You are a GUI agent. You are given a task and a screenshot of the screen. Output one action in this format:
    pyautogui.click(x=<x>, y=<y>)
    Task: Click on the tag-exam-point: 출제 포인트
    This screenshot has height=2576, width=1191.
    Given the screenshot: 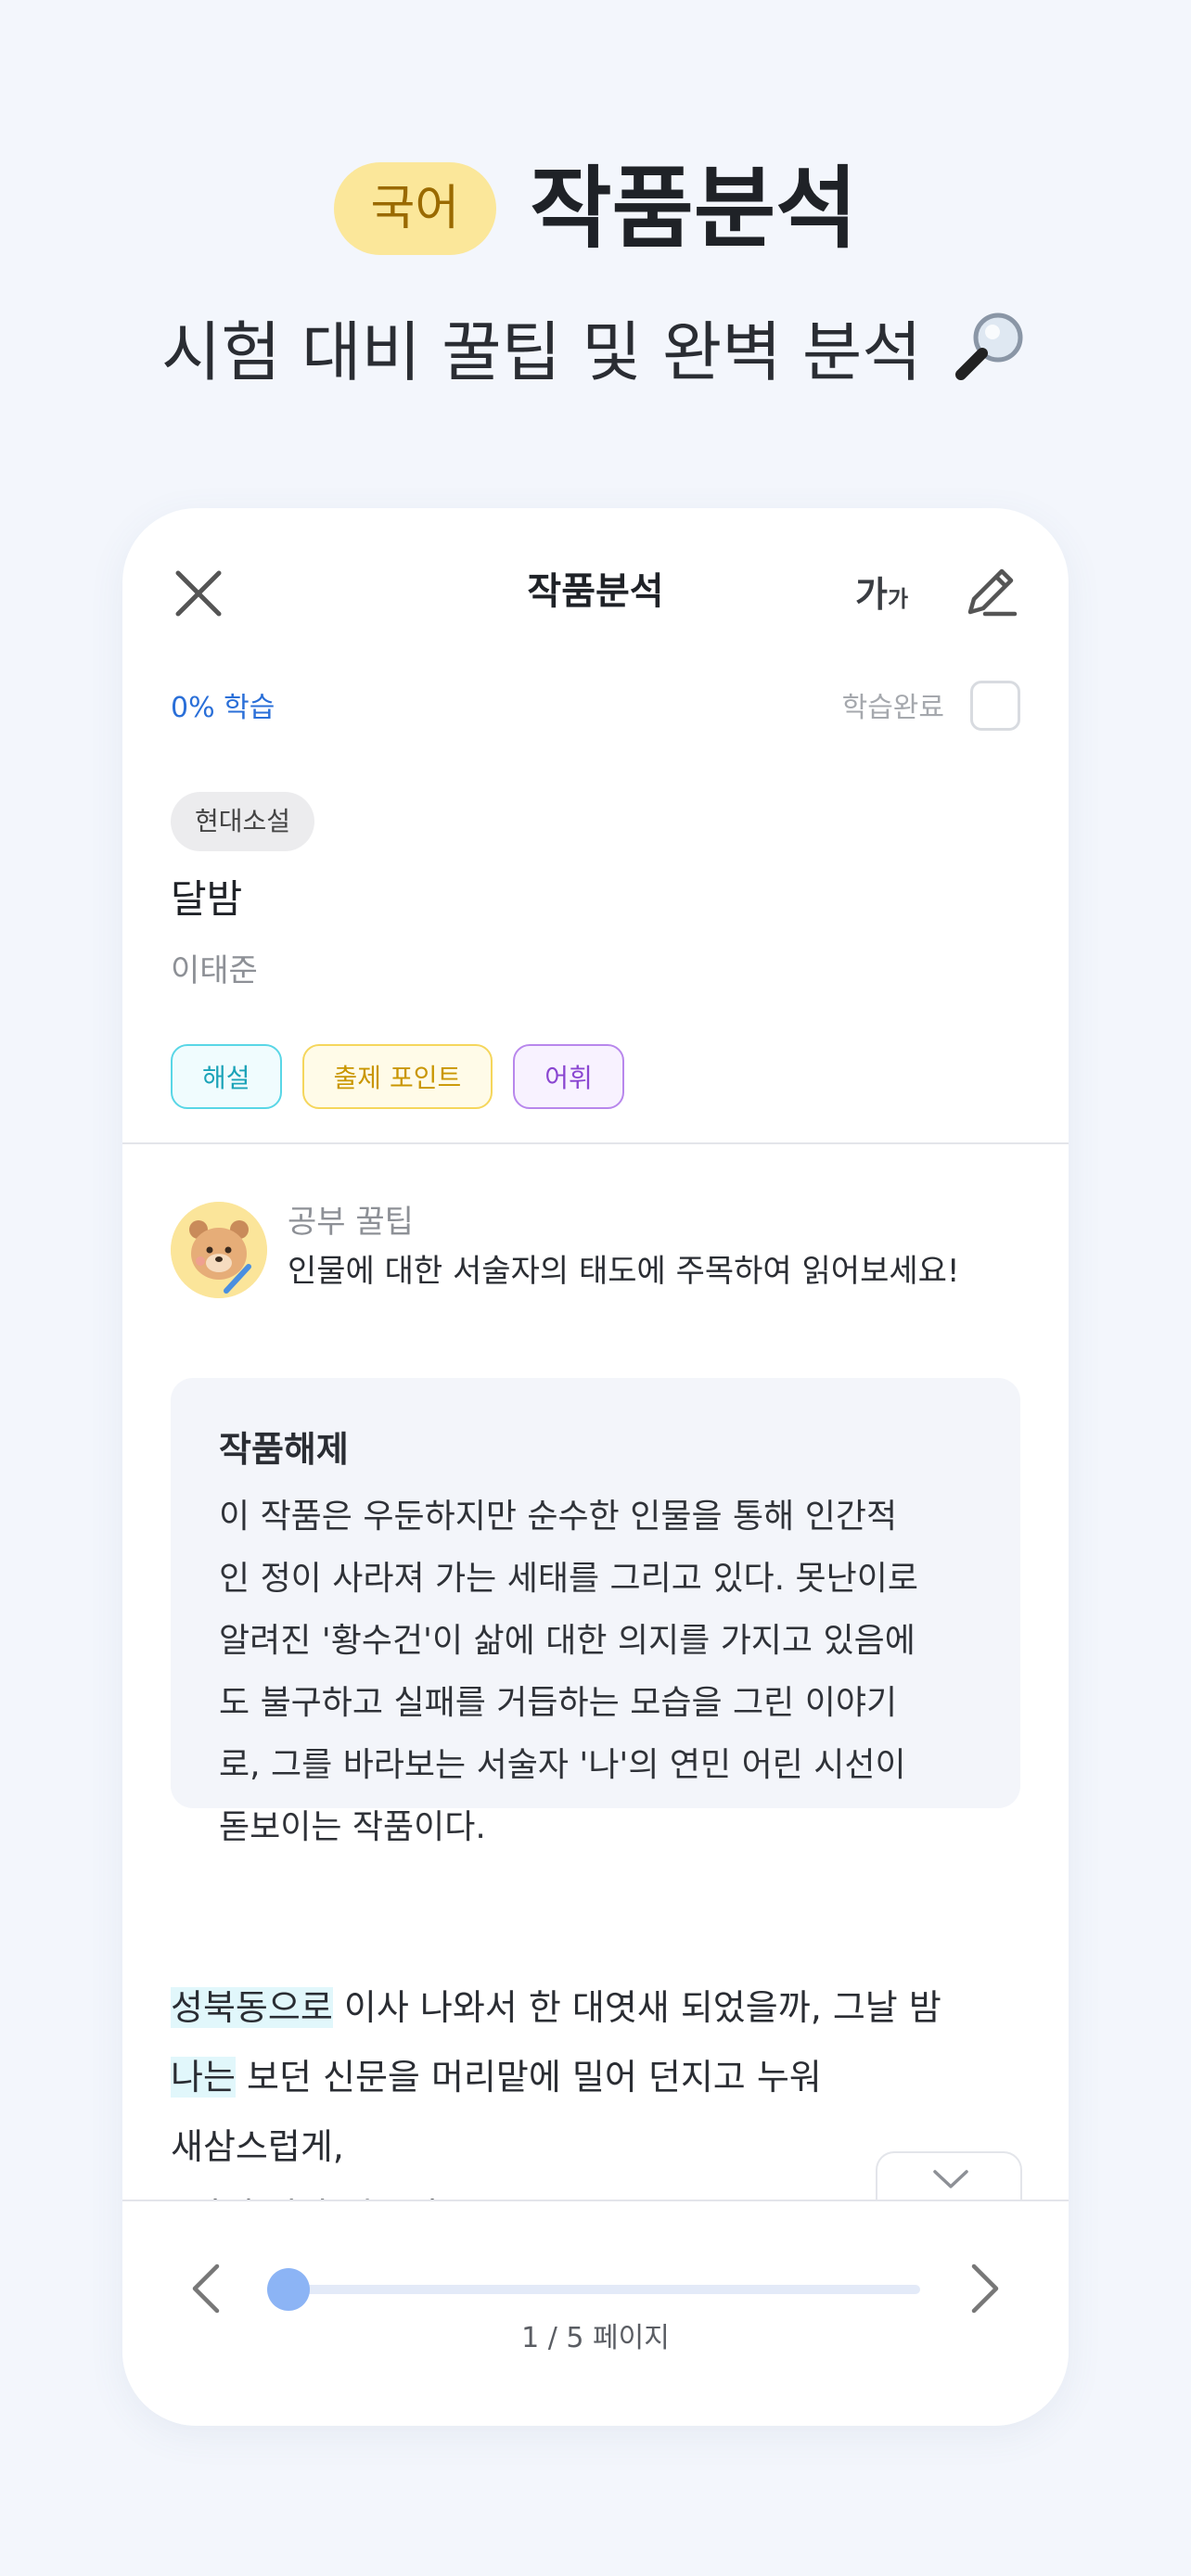 What is the action you would take?
    pyautogui.click(x=397, y=1076)
    